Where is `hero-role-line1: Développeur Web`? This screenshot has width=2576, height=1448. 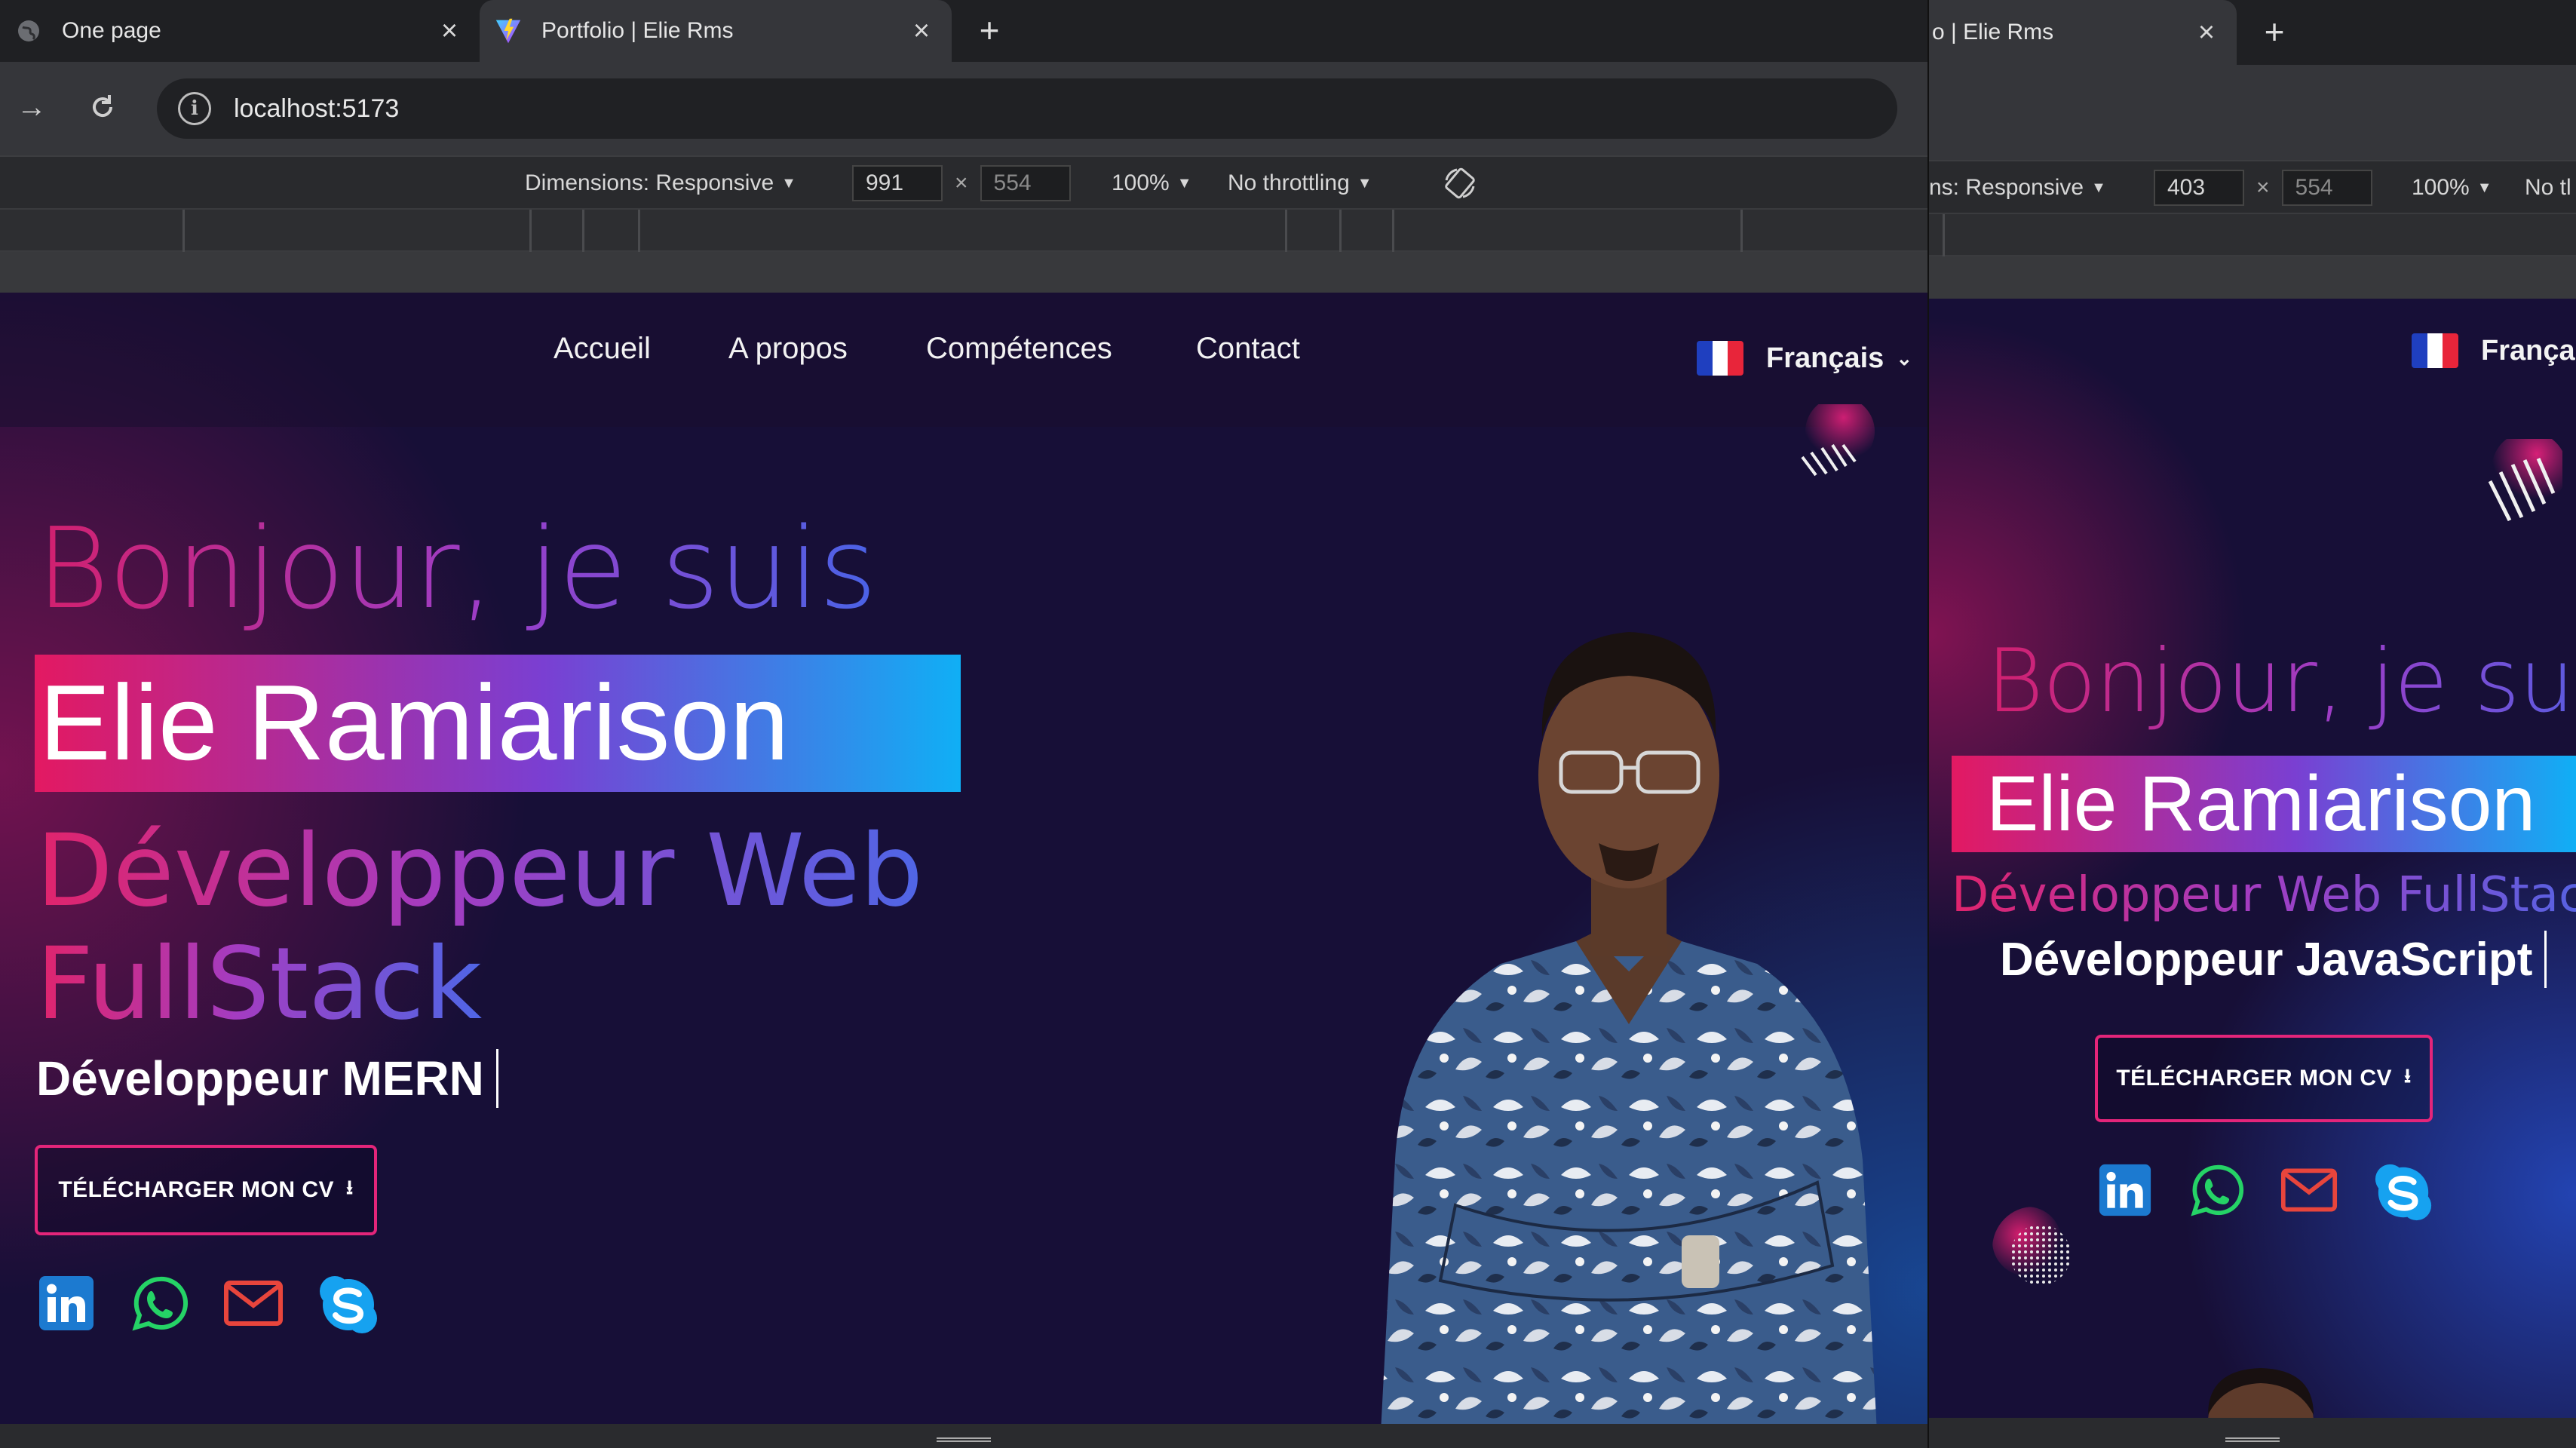
hero-role-line1: Développeur Web is located at coordinates (480, 871).